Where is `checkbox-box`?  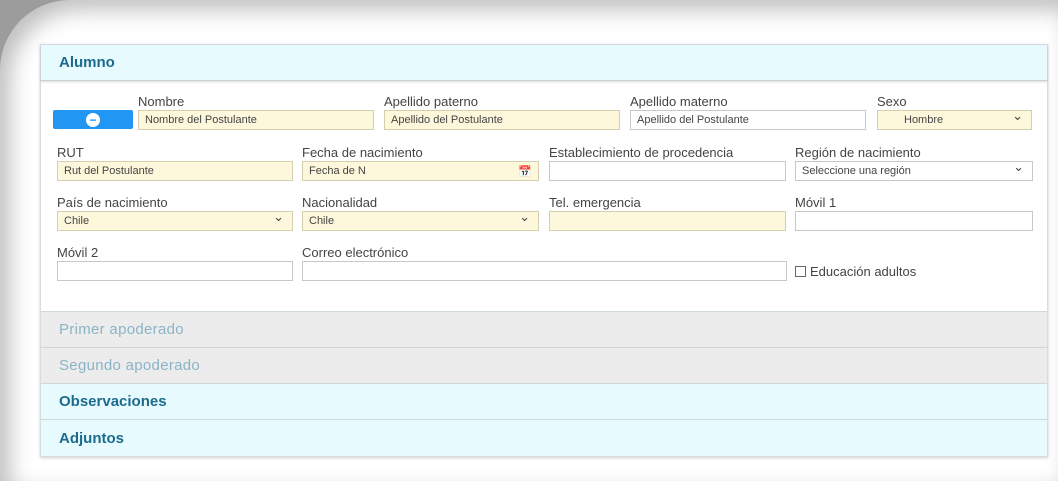
checkbox-box is located at coordinates (800, 271).